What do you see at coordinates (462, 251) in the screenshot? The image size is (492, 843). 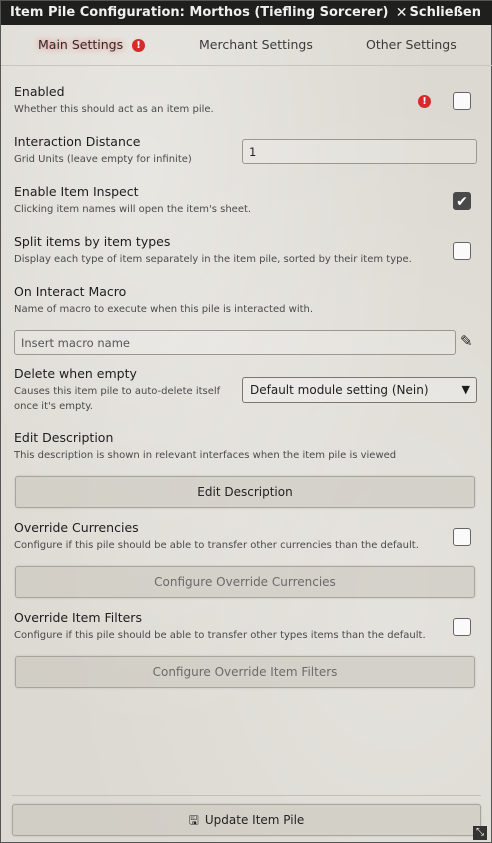 I see `split-items-checkbox` at bounding box center [462, 251].